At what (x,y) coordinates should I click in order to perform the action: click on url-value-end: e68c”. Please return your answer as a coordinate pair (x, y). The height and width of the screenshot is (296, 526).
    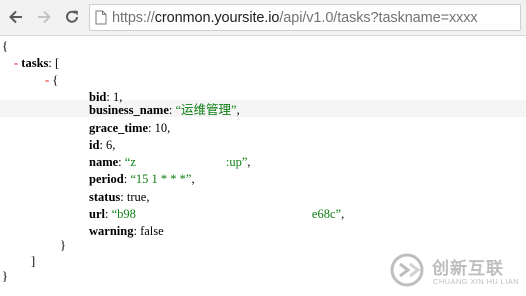
    Looking at the image, I should click on (326, 214).